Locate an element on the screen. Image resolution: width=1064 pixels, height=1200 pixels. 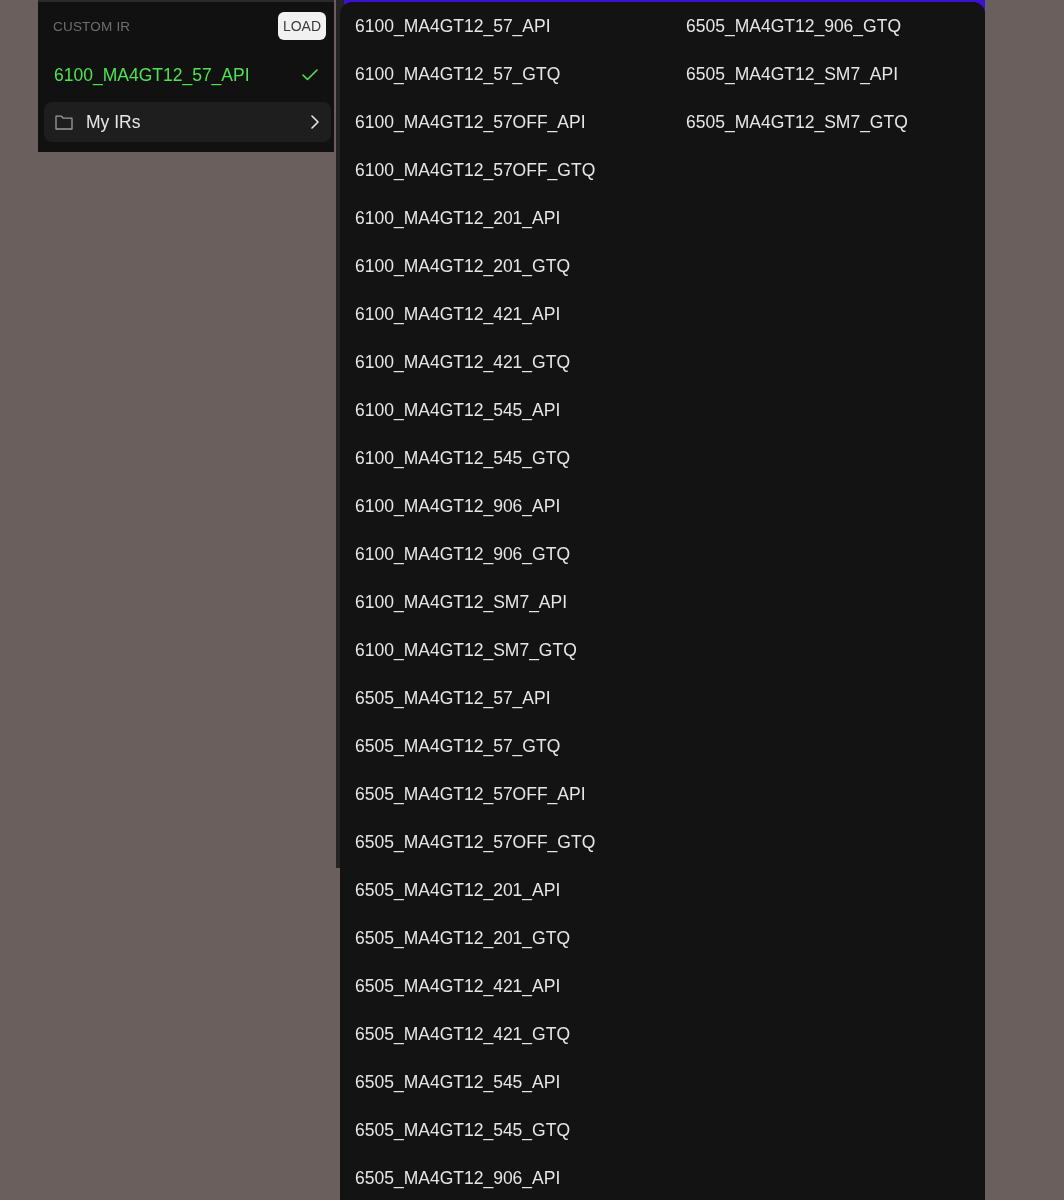
check-icon is located at coordinates (310, 75).